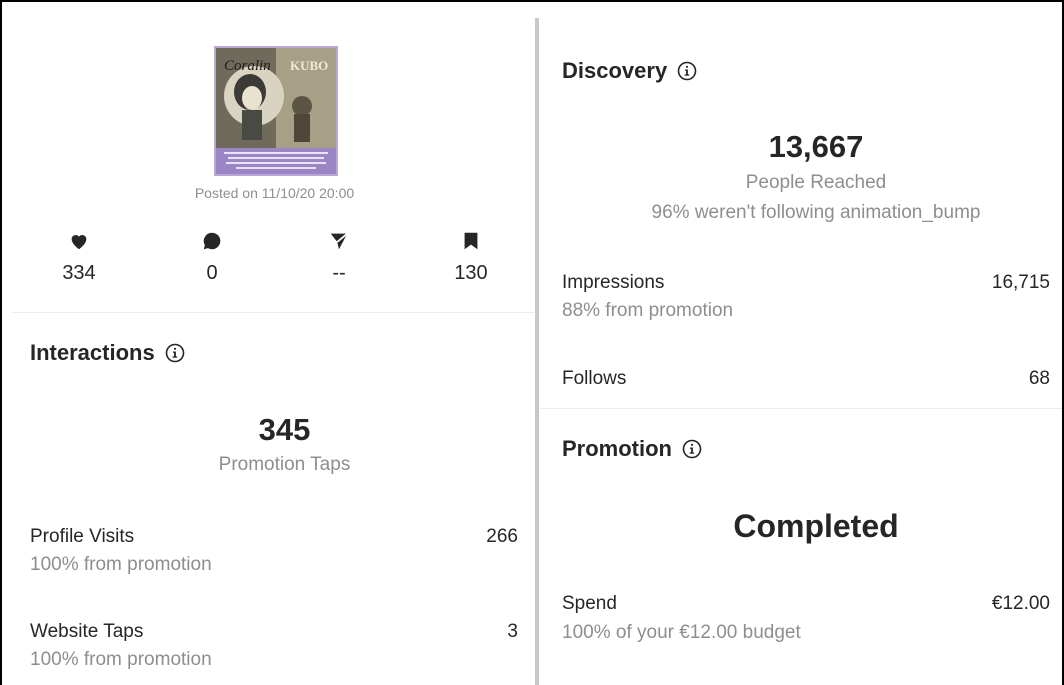 The height and width of the screenshot is (685, 1064). Describe the element at coordinates (613, 282) in the screenshot. I see `impressions-label: Impressions` at that location.